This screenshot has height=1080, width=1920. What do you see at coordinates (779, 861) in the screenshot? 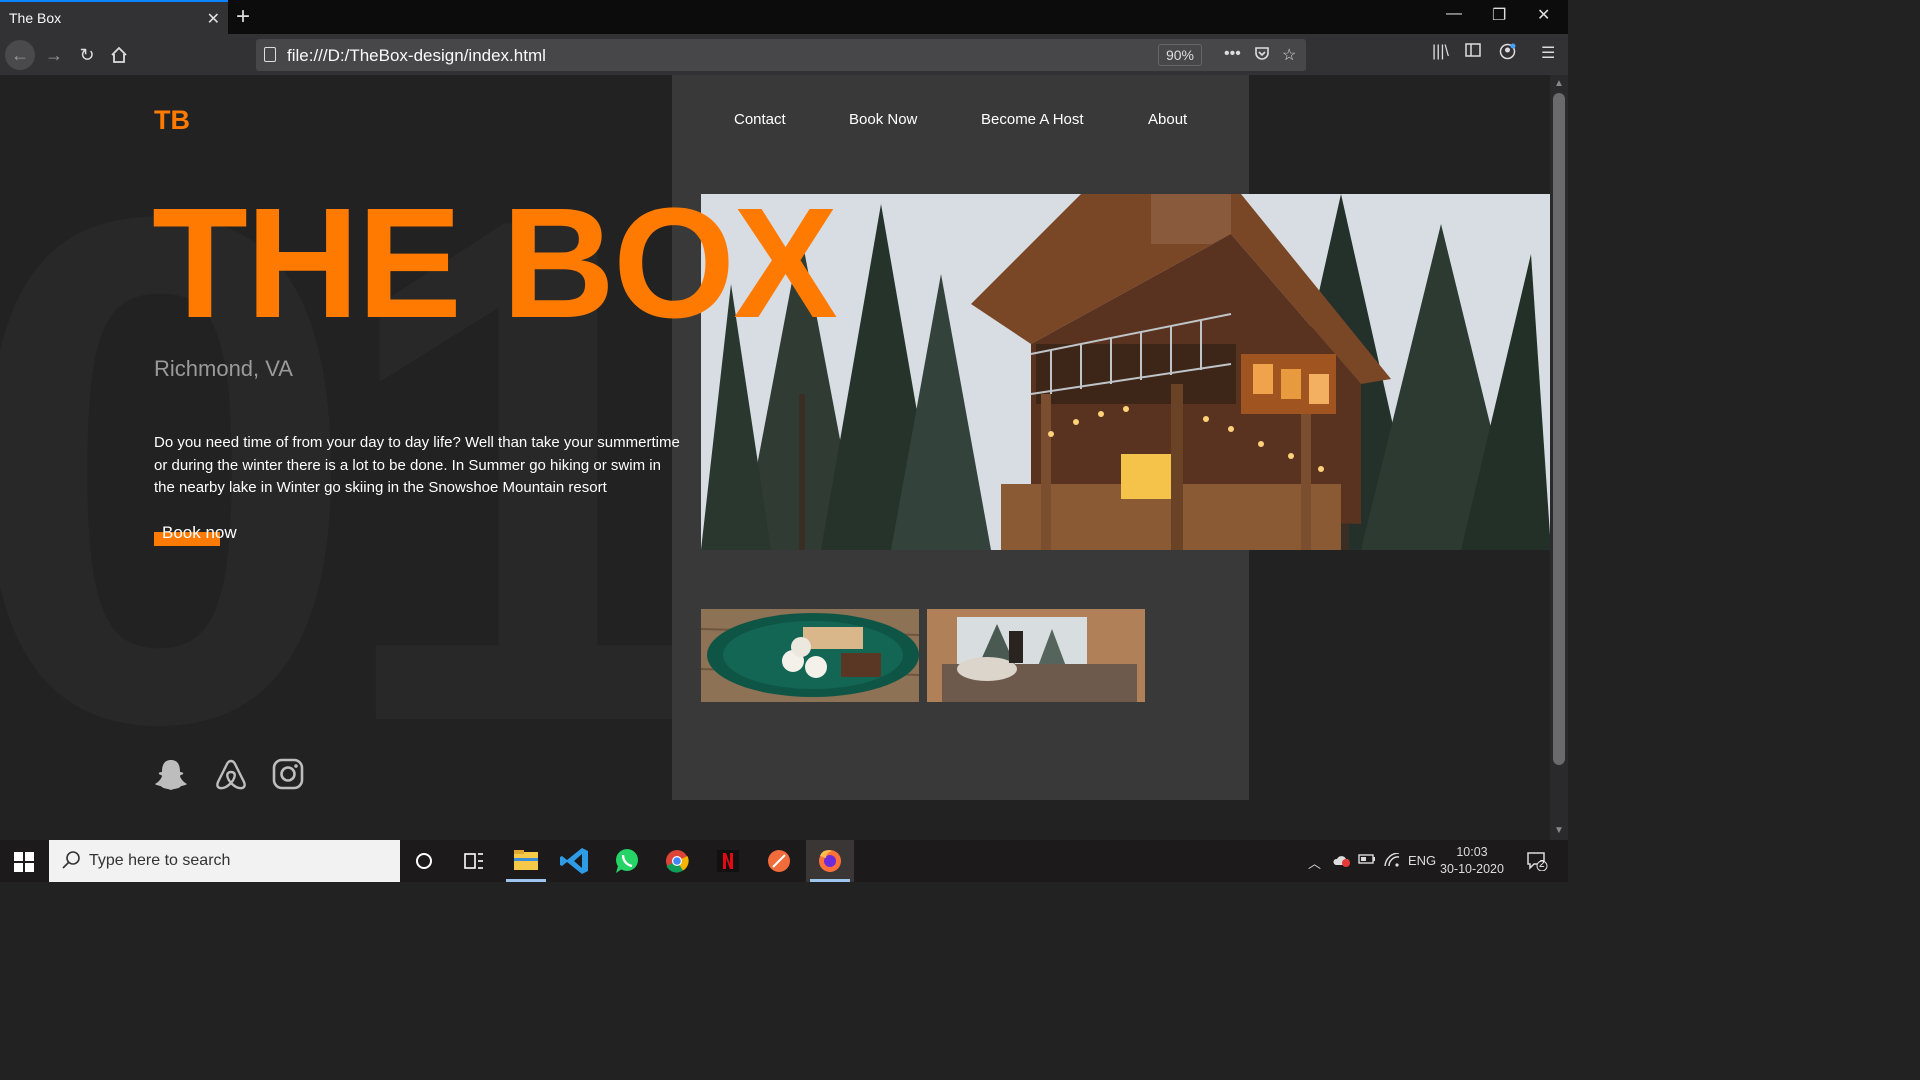
I see `browser-app-icon` at bounding box center [779, 861].